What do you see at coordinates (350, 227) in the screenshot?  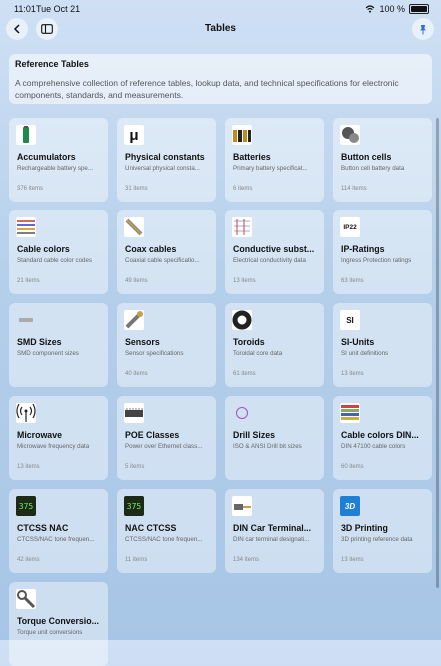 I see `ip22-icon: IP22` at bounding box center [350, 227].